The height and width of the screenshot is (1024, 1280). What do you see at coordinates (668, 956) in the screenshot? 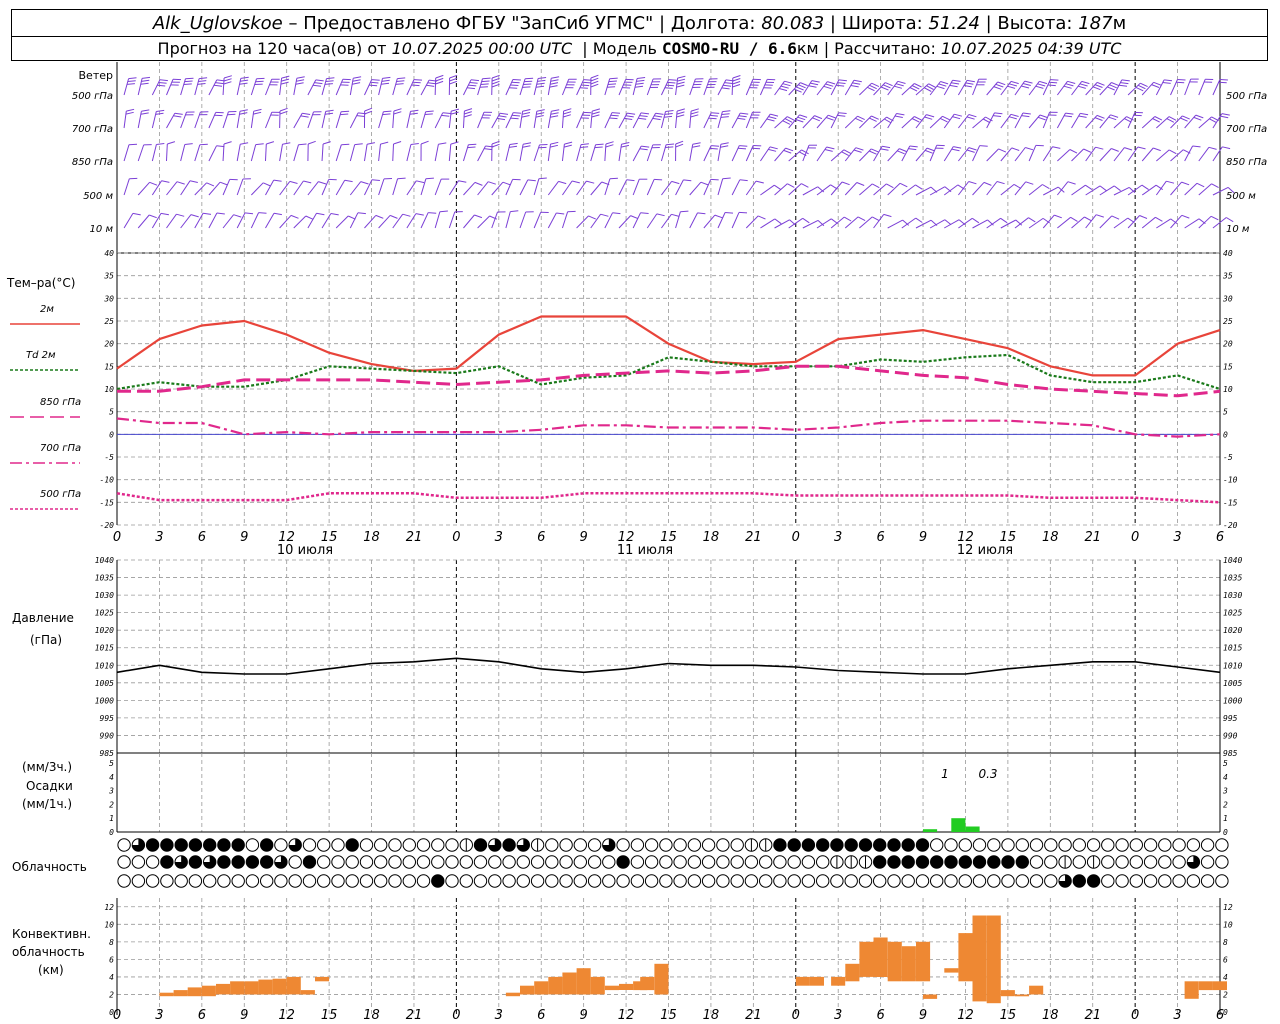
I see `conv-grid` at bounding box center [668, 956].